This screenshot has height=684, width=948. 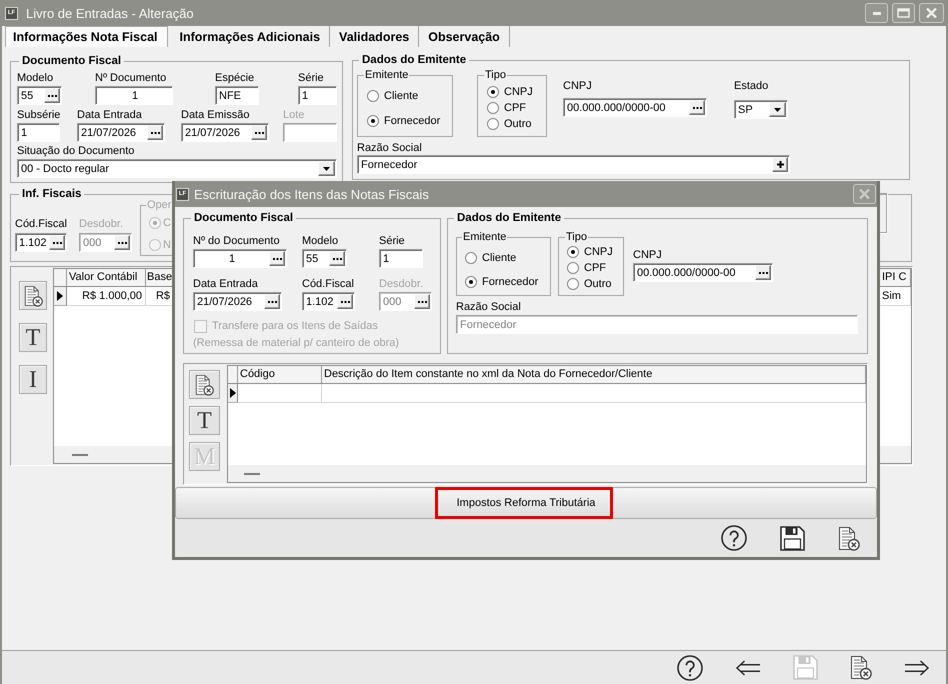 What do you see at coordinates (485, 237) in the screenshot?
I see `group-title: Emitente` at bounding box center [485, 237].